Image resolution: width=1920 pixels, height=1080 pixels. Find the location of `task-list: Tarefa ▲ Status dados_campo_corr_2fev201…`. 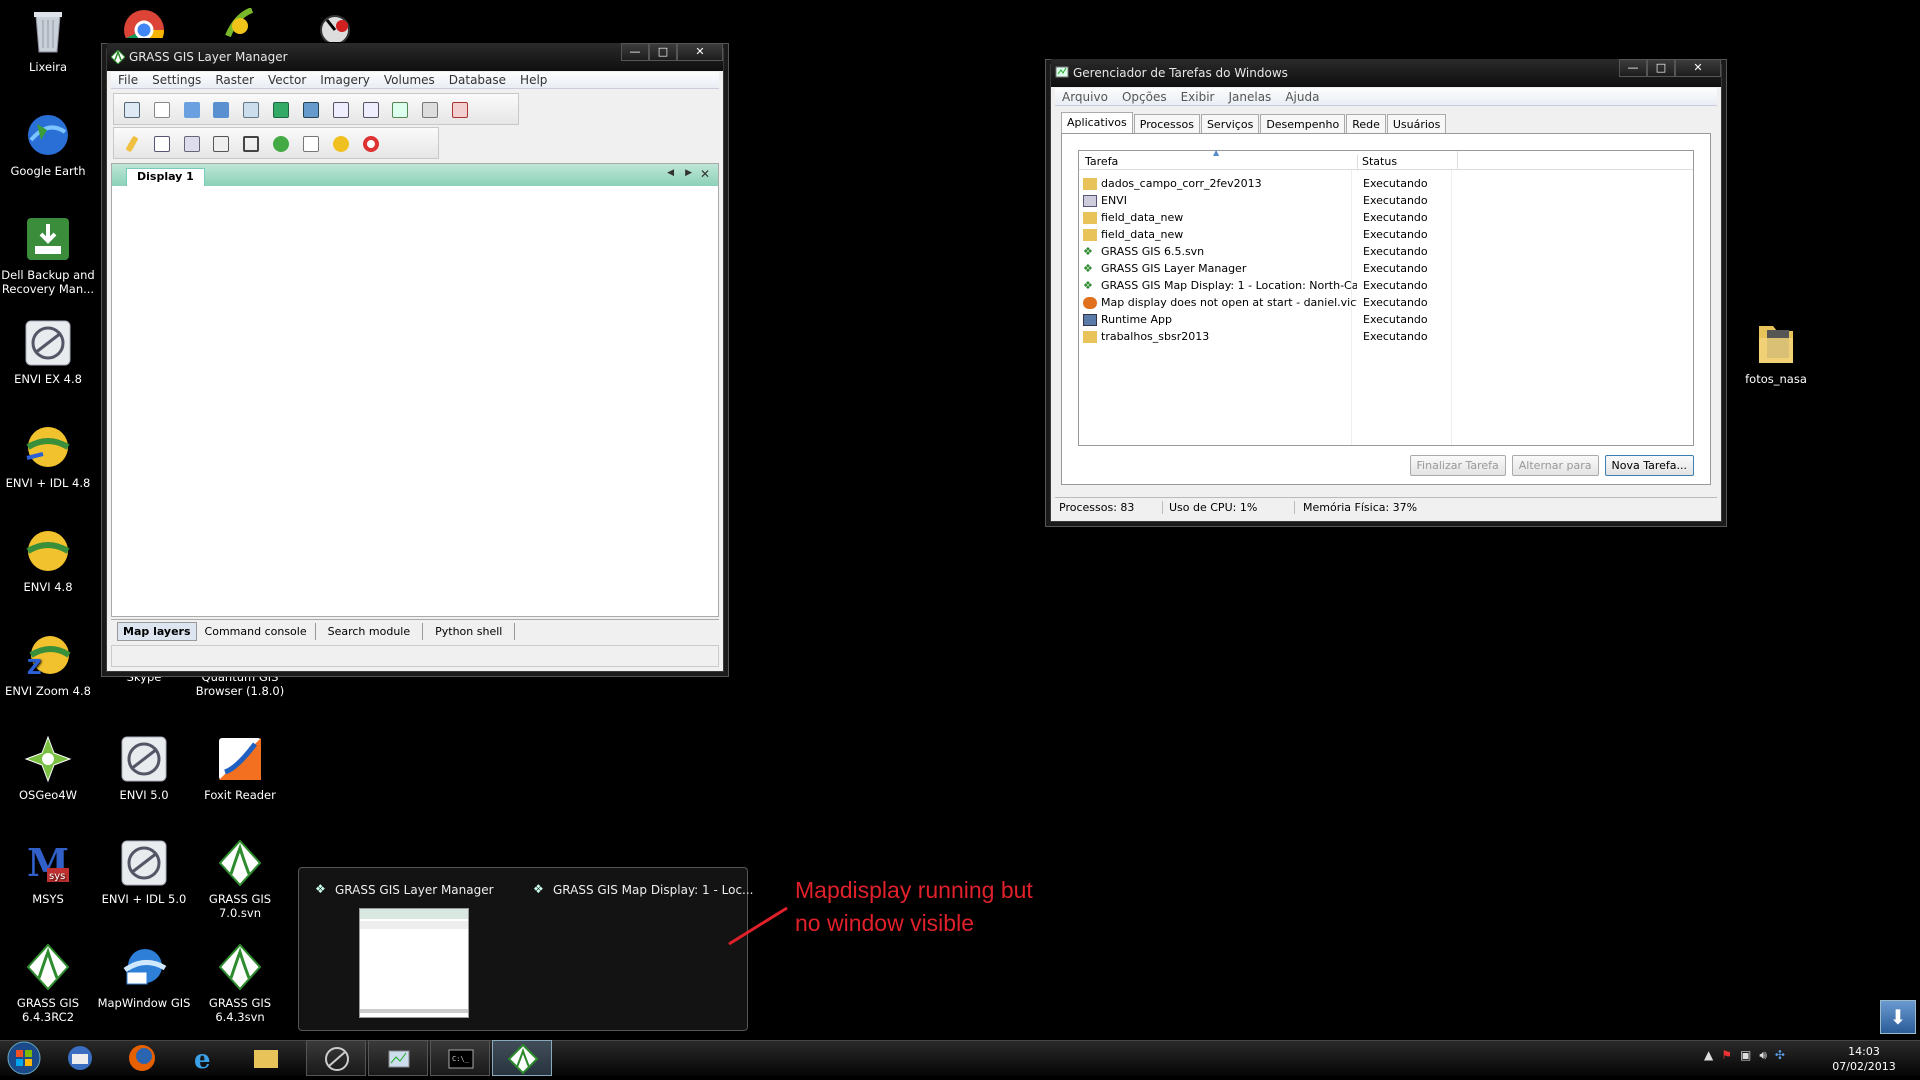

task-list: Tarefa ▲ Status dados_campo_corr_2fev201… is located at coordinates (1386, 297).